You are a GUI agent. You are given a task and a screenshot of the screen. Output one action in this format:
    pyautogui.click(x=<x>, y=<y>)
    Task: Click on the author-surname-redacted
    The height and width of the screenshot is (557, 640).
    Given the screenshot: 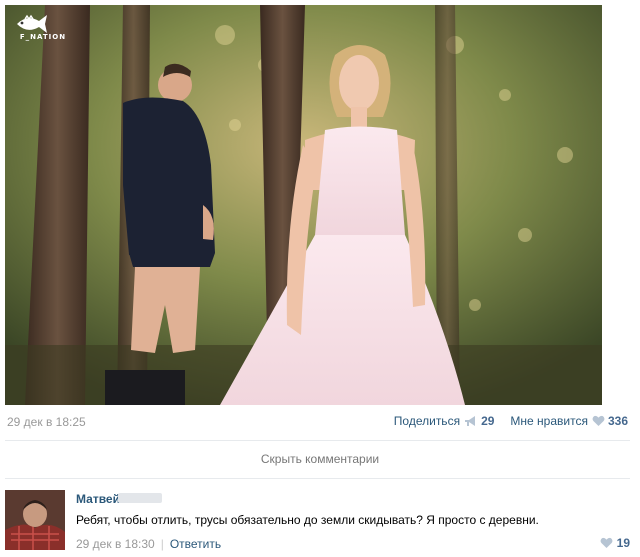 What is the action you would take?
    pyautogui.click(x=140, y=498)
    